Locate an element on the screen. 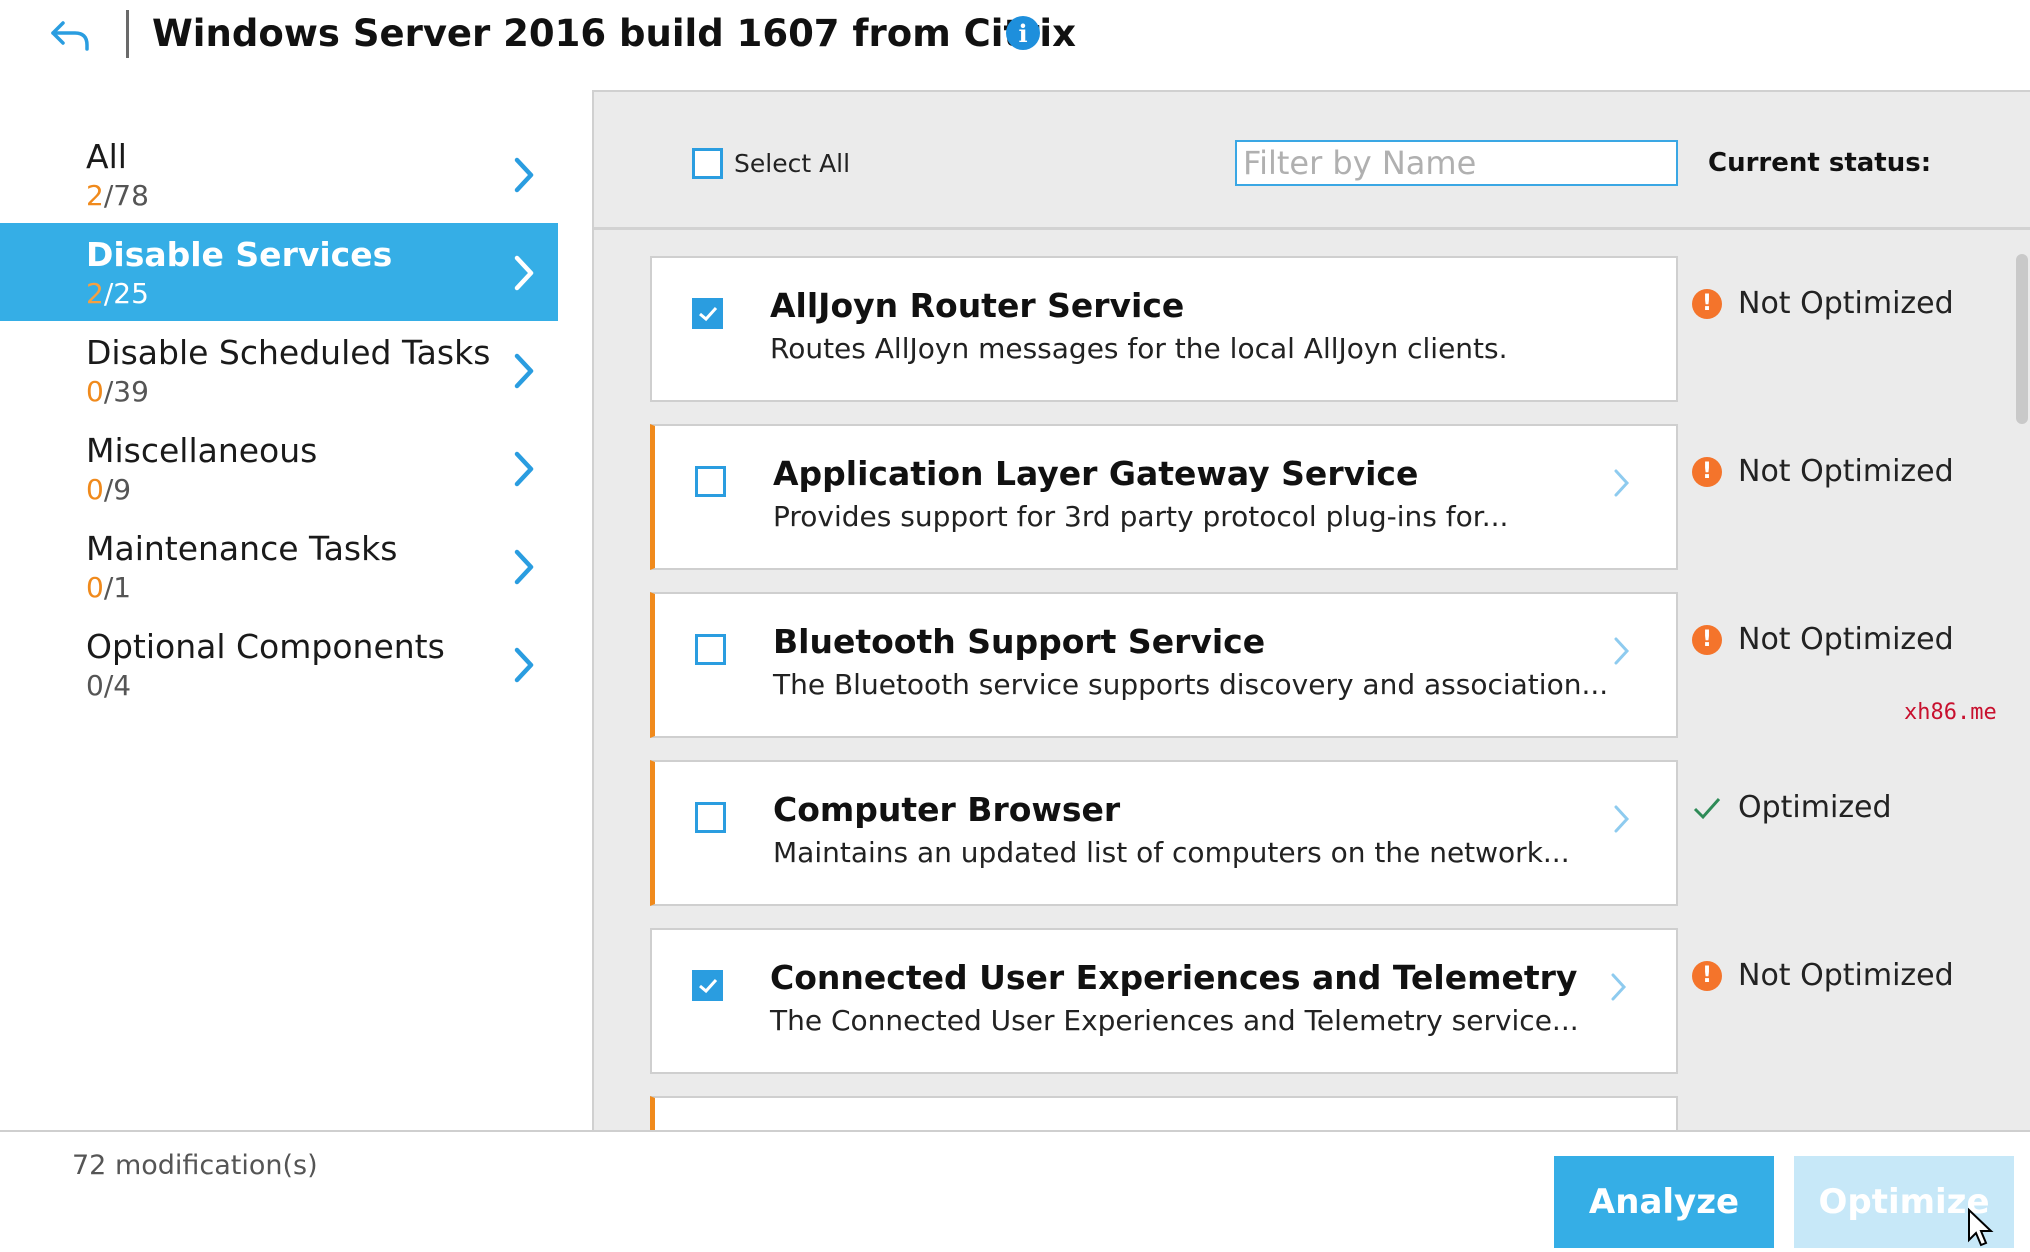 Image resolution: width=2030 pixels, height=1252 pixels. sidebar-item-miscellaneous: Miscellaneous 0/9 is located at coordinates (279, 468).